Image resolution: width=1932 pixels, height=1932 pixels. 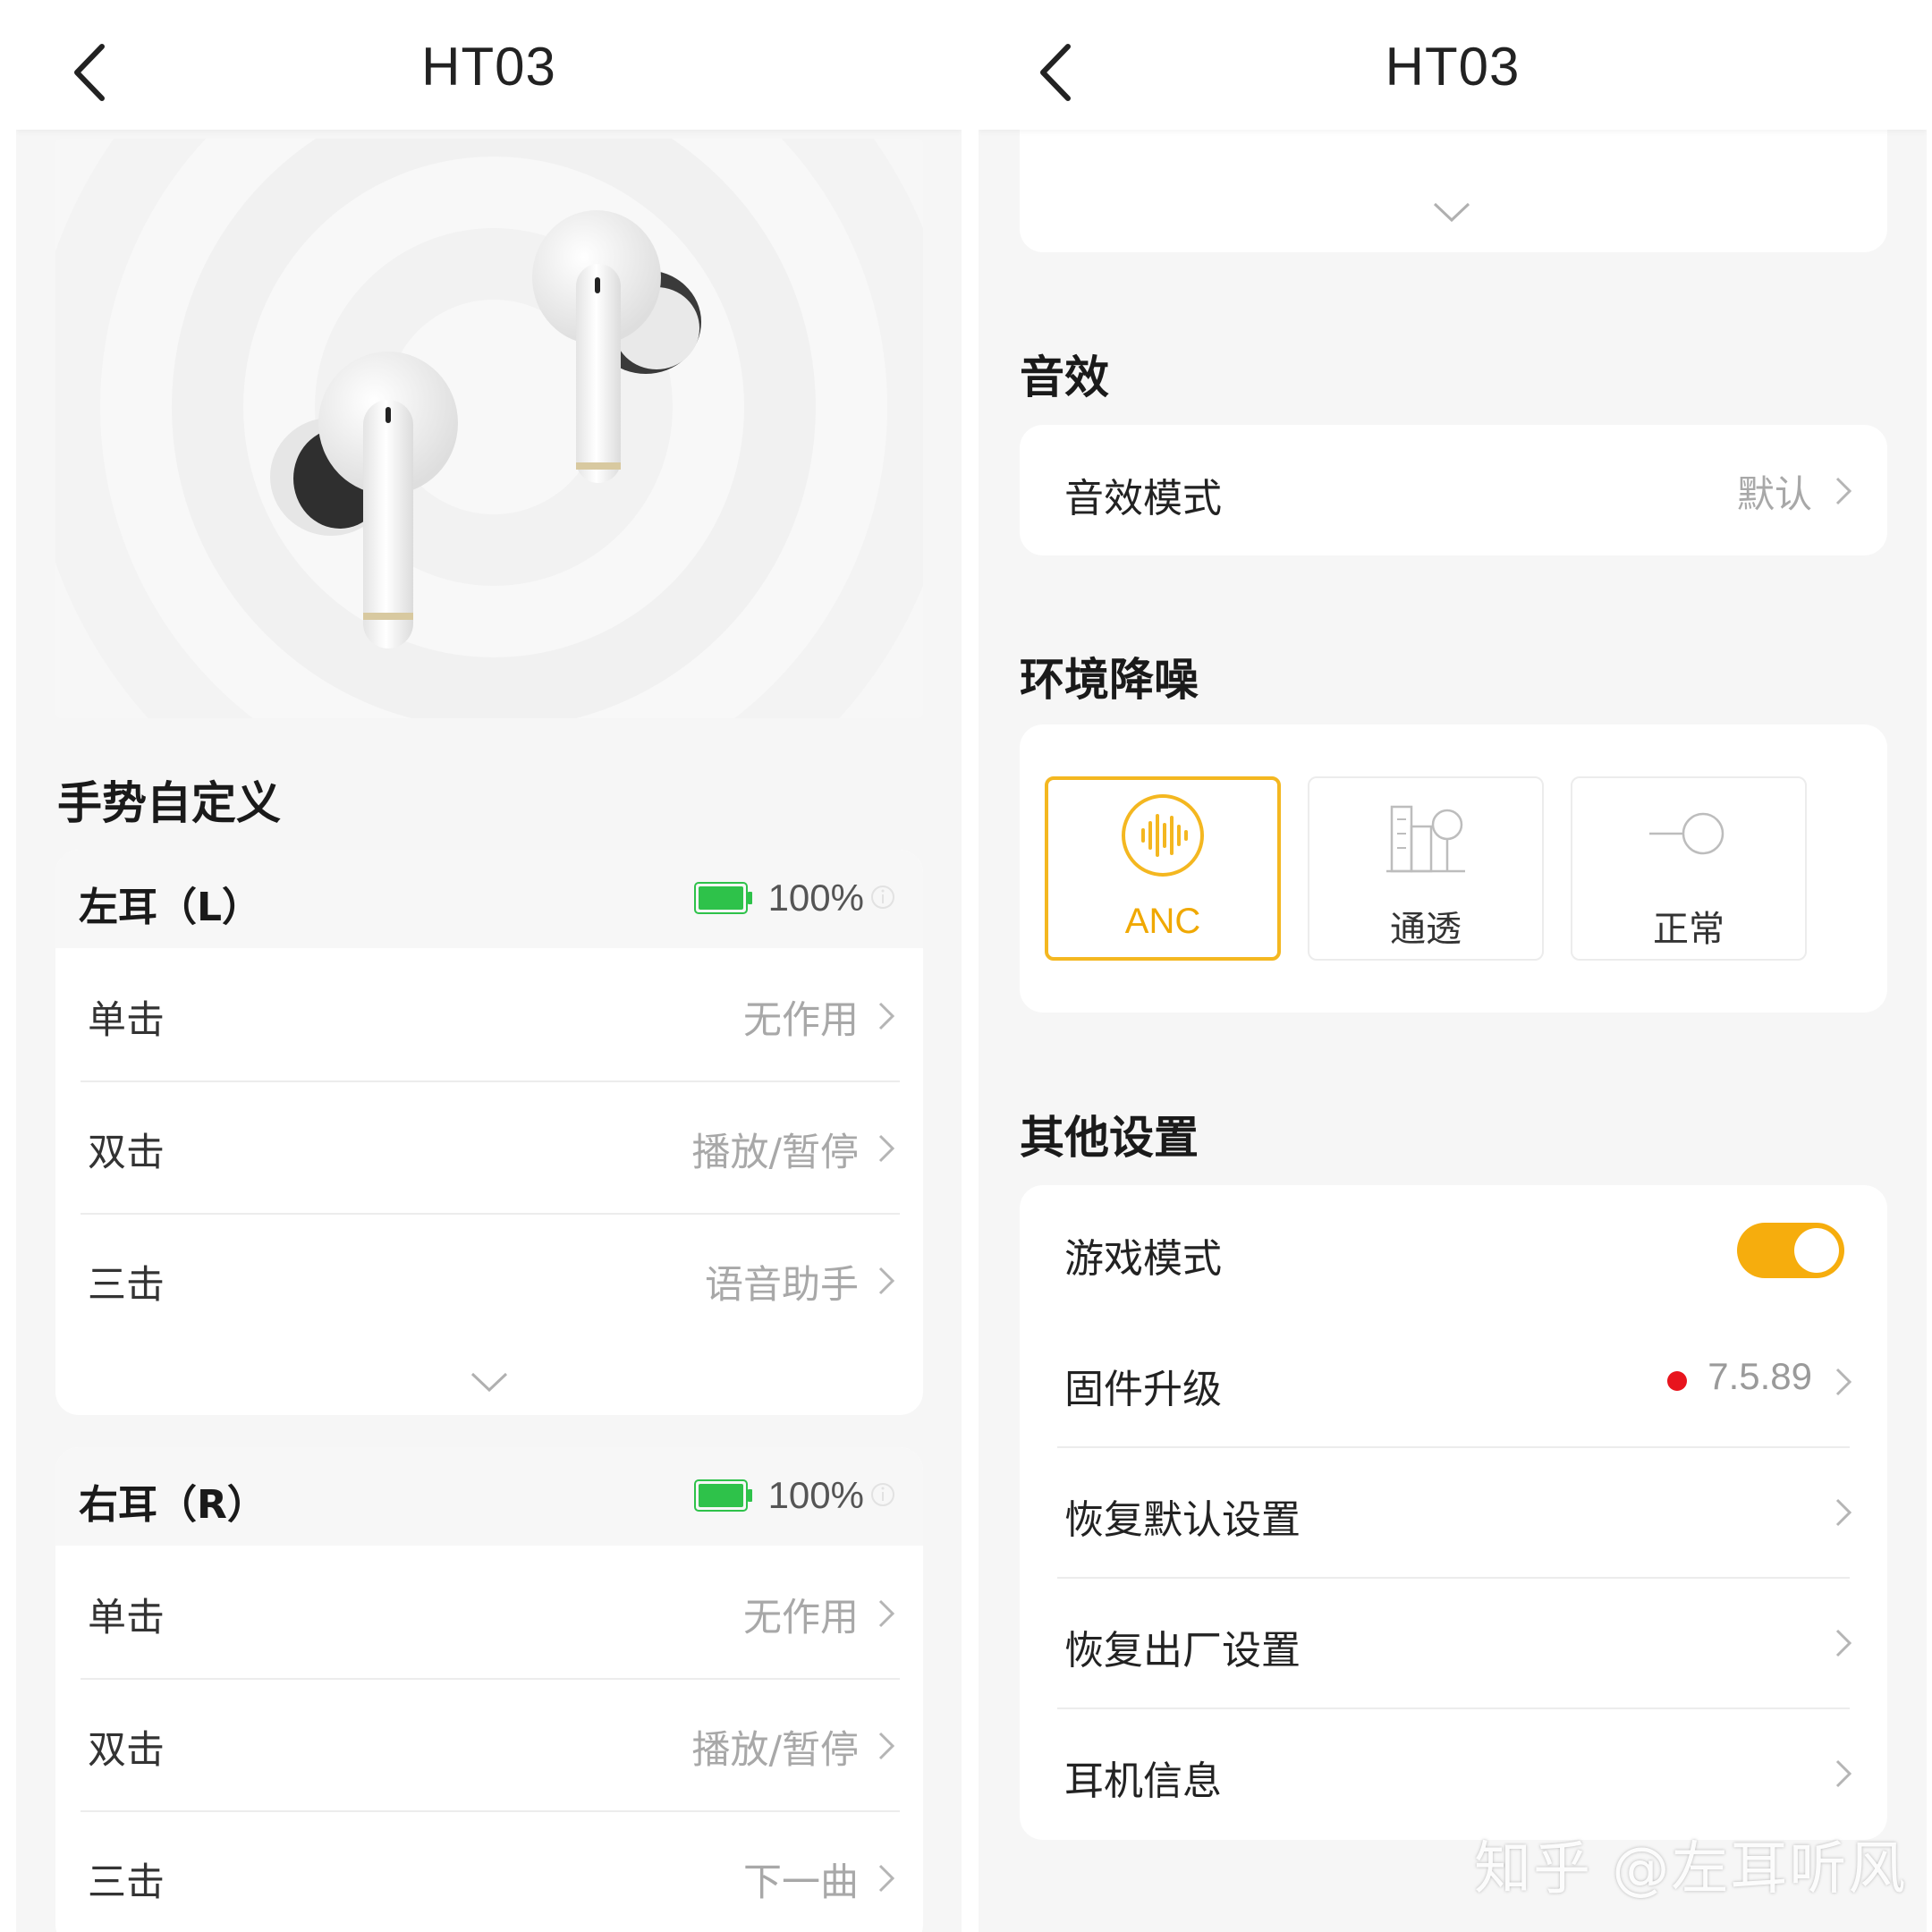 I want to click on earbuds-illustration, so click(x=489, y=428).